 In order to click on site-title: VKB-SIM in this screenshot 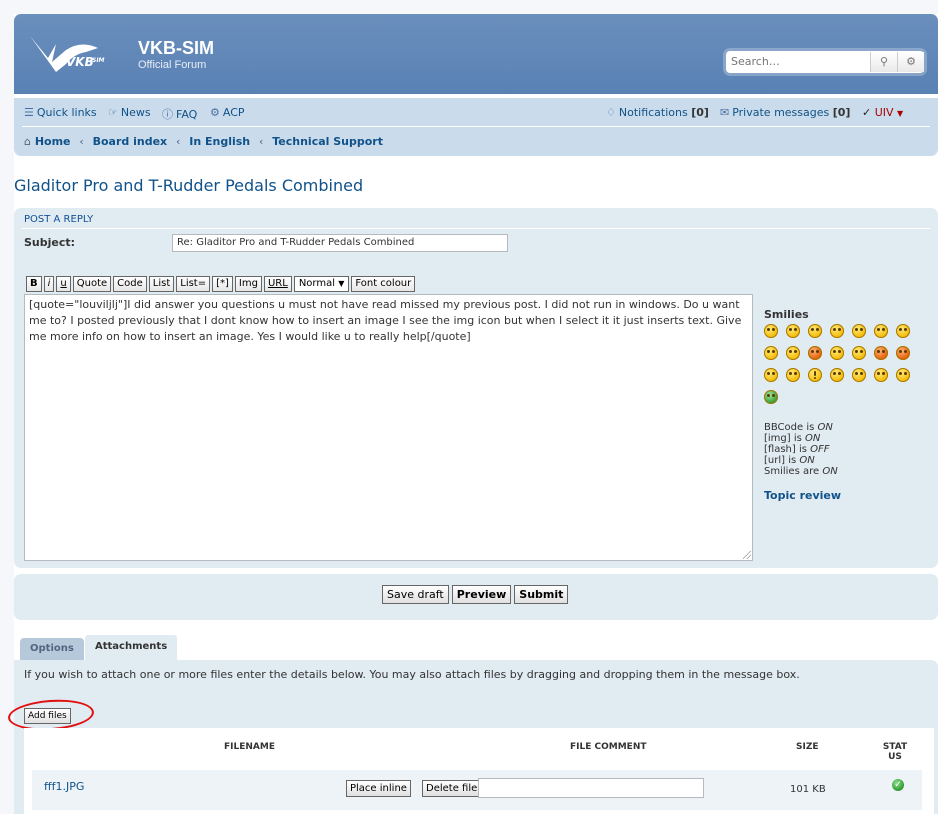, I will do `click(176, 48)`.